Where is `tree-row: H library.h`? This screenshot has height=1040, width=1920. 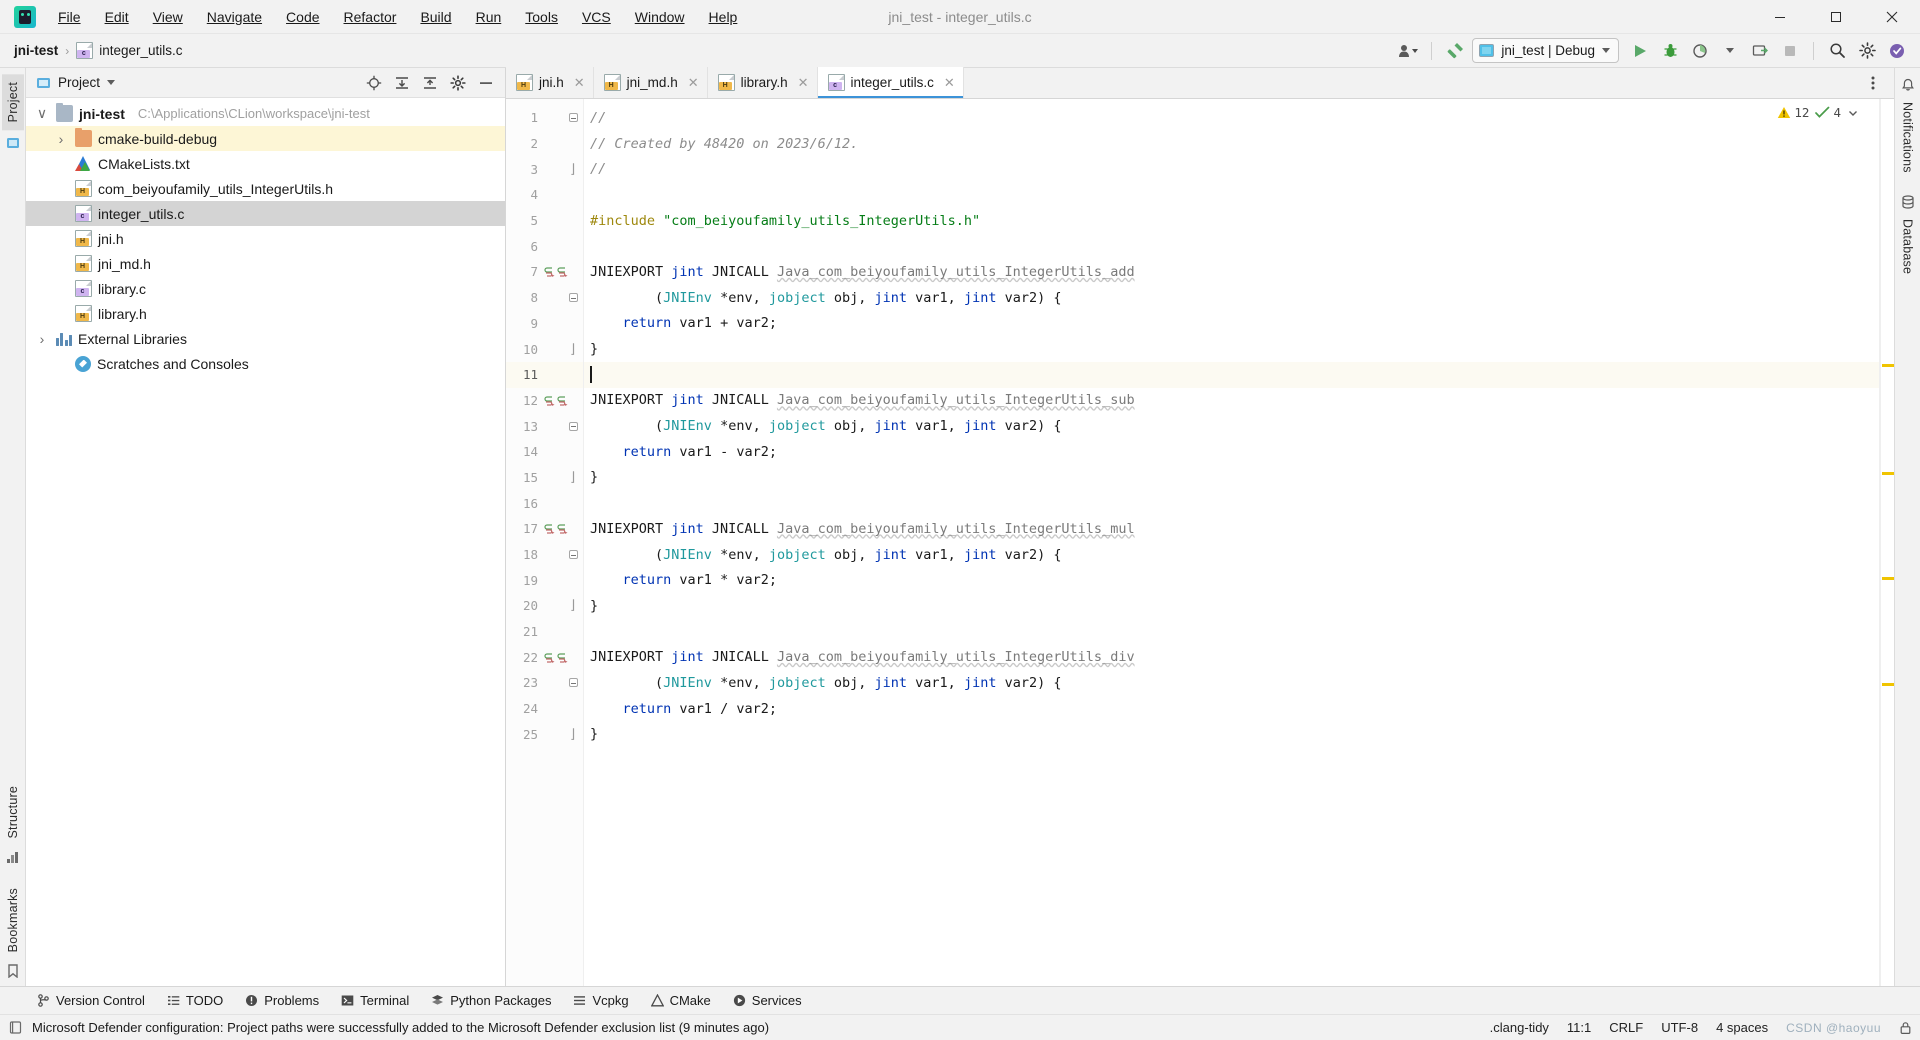
tree-row: H library.h is located at coordinates (265, 313).